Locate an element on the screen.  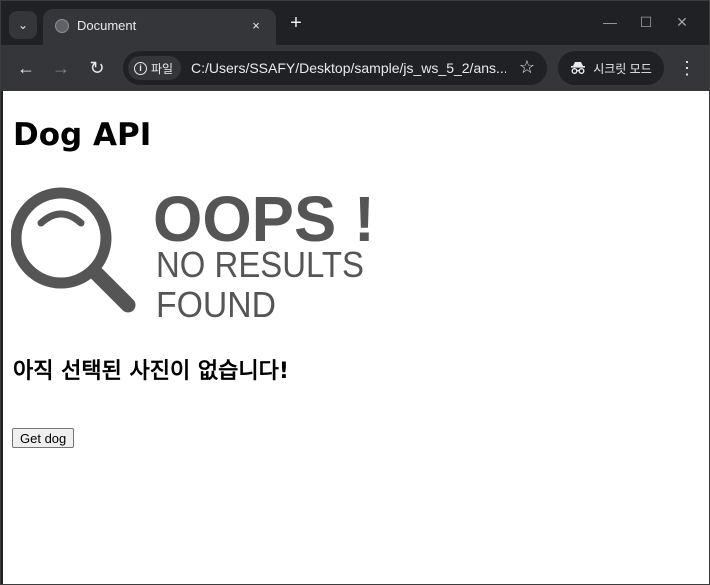
tab-title: Document is located at coordinates (107, 25).